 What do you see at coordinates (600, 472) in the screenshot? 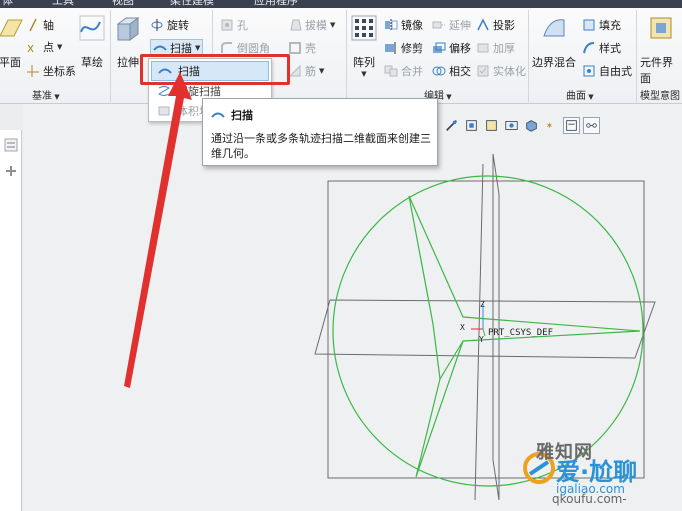
I see `watermark: 雅知网 爱·尬聊 igaliao.com qkoufu.com-` at bounding box center [600, 472].